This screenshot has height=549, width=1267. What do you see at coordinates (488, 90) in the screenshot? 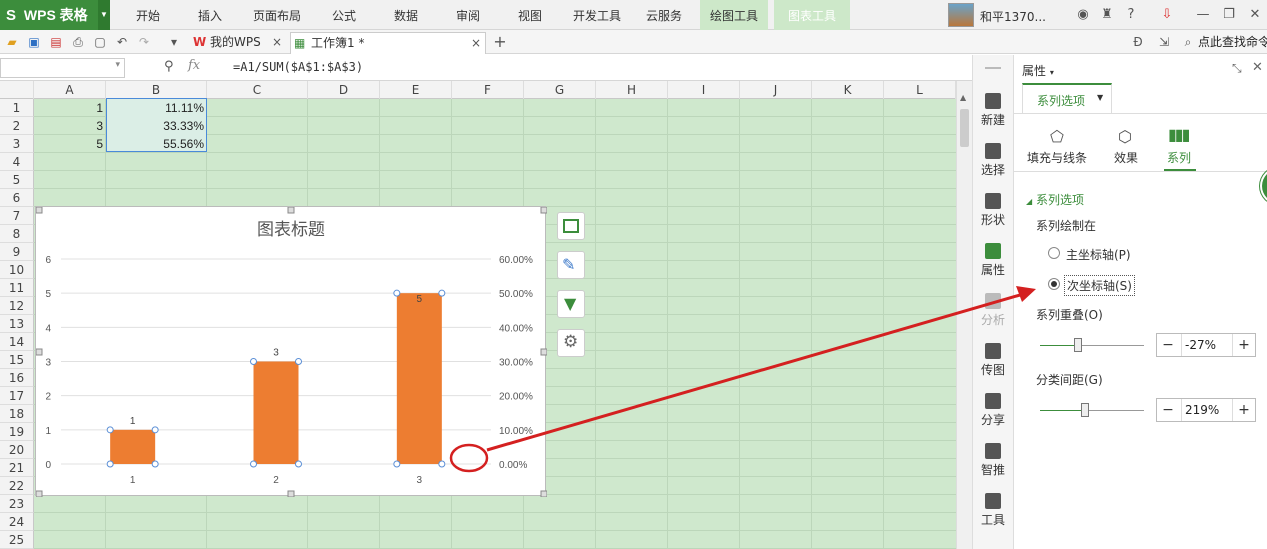
I see `column-header: F` at bounding box center [488, 90].